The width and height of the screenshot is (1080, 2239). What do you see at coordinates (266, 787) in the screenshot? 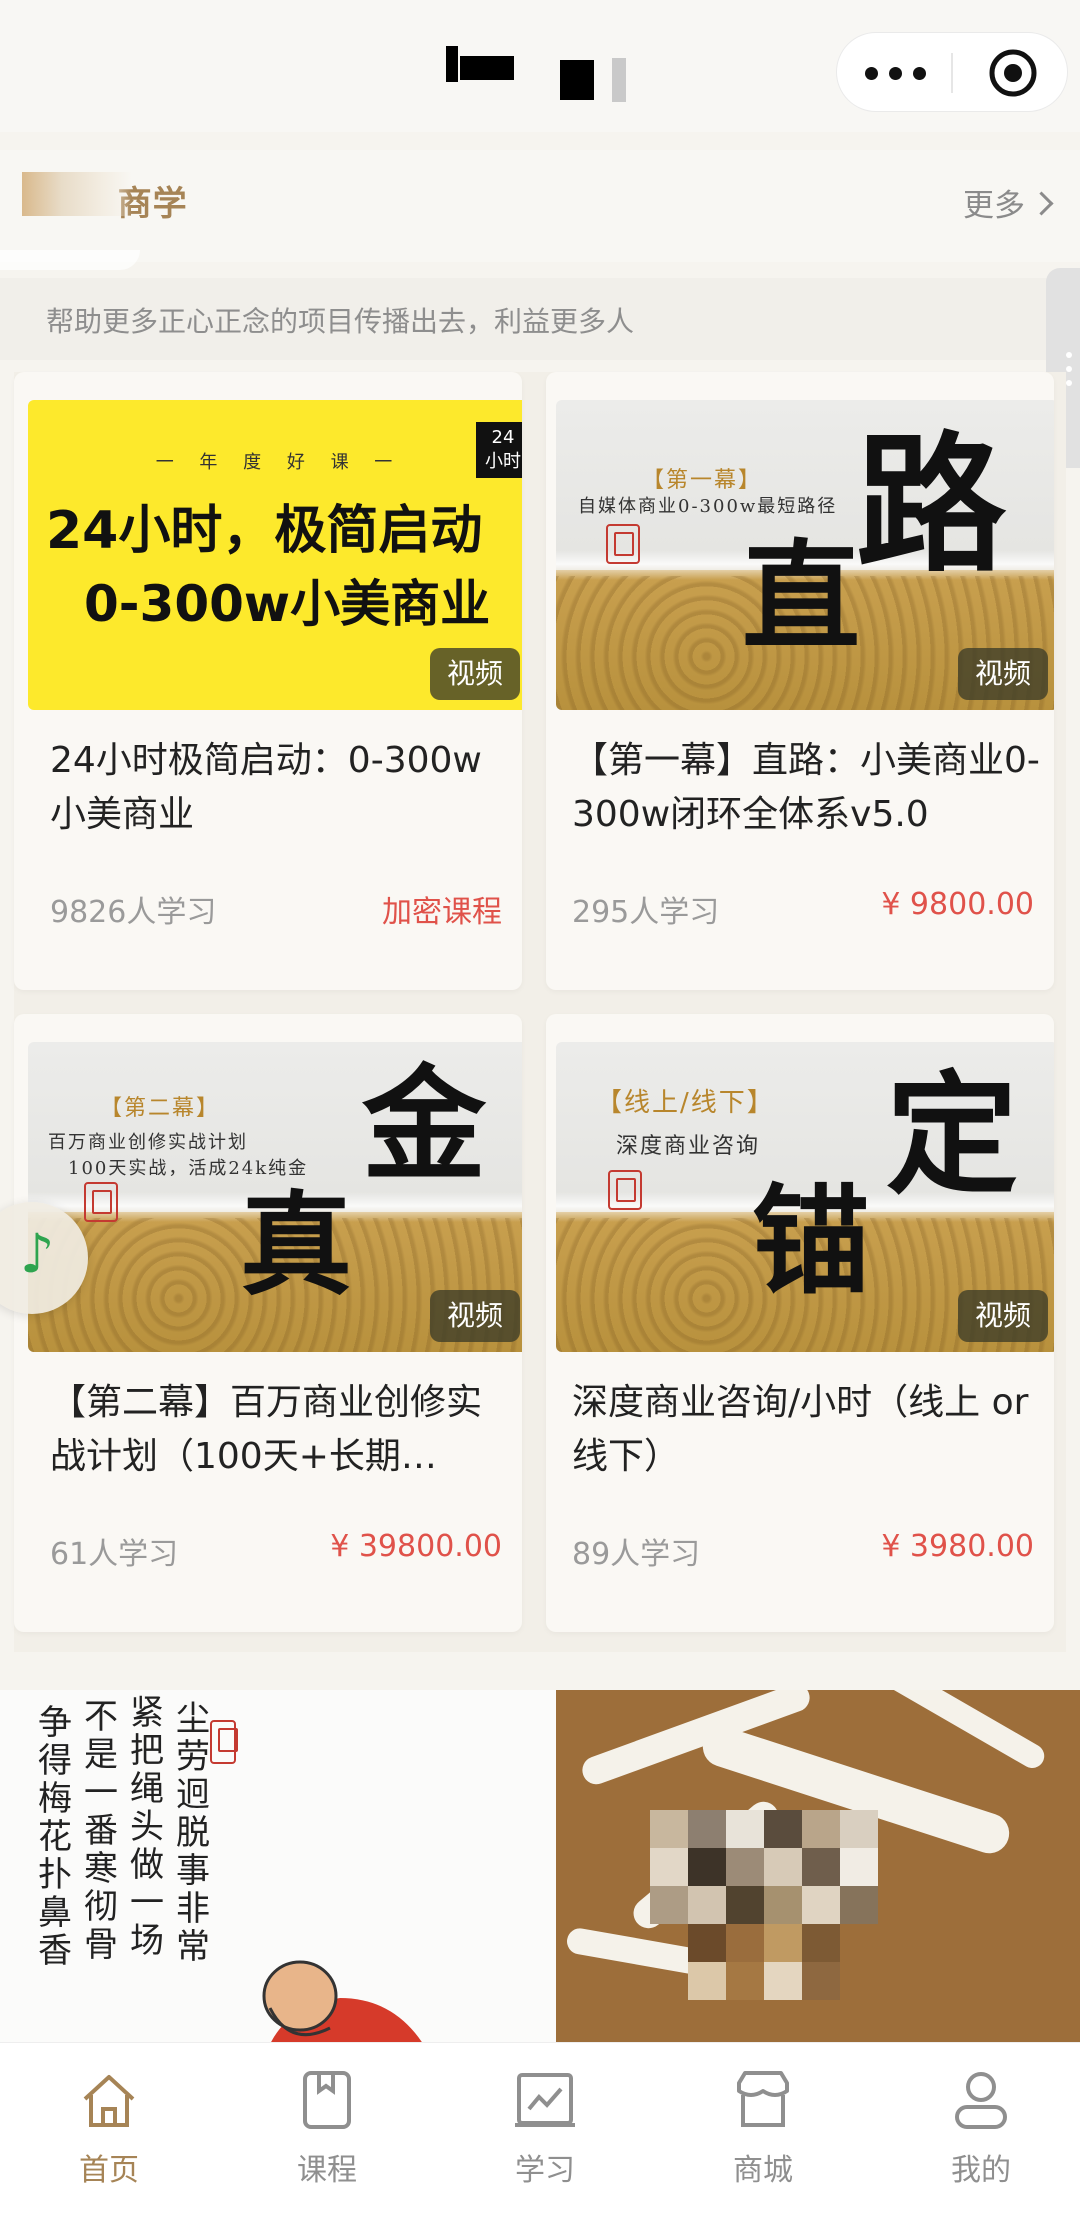
I see `course-title: 24小时极简启动：0-300w小美商业` at bounding box center [266, 787].